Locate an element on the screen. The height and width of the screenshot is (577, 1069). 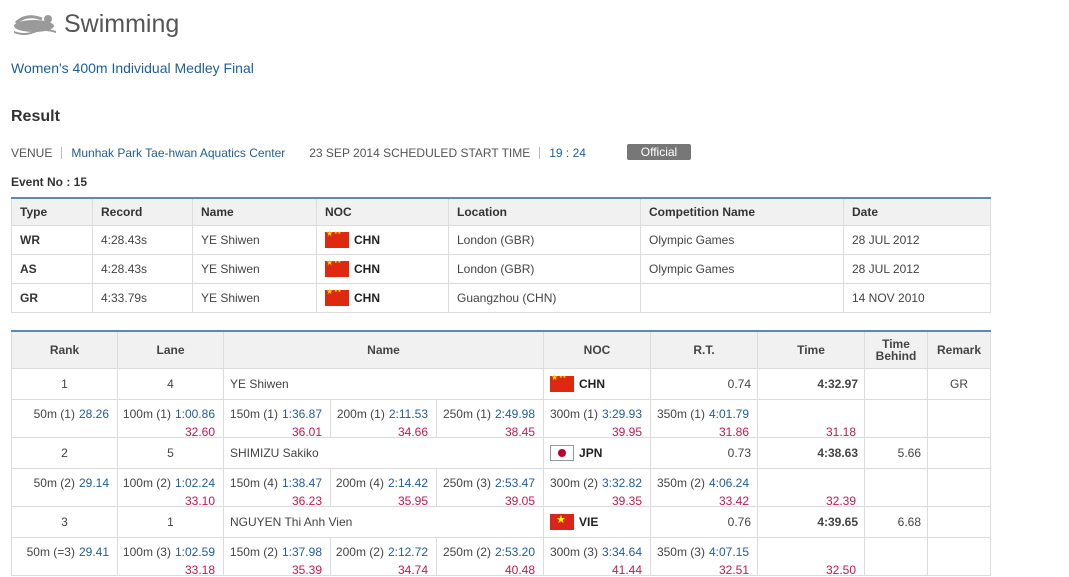
split-distance: 250m (1) 2:49.98 is located at coordinates (489, 414).